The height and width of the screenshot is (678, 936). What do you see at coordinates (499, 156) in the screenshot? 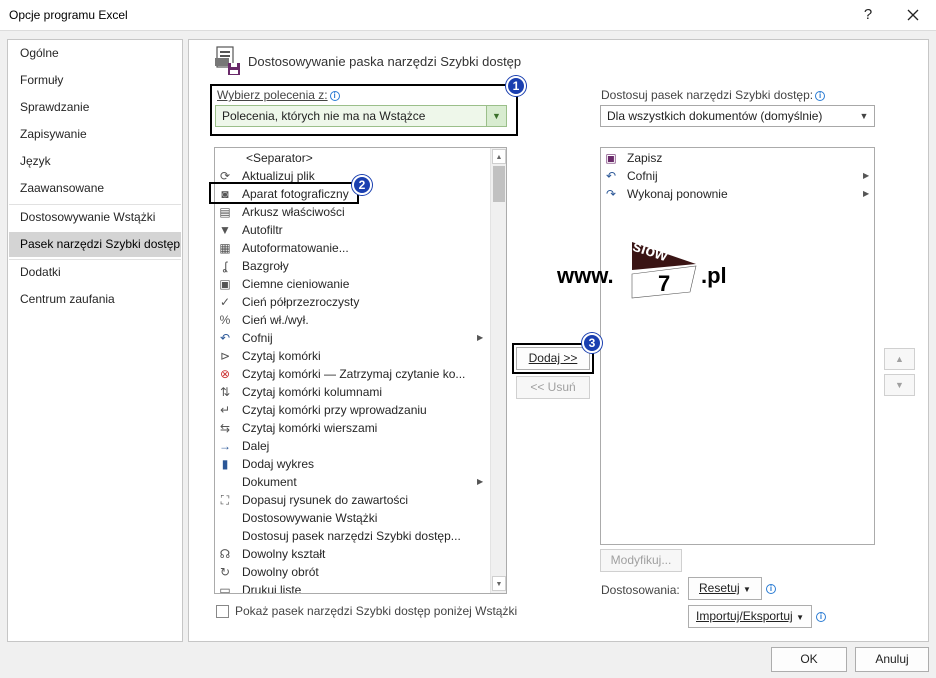
I see `scroll-up-icon: ▲` at bounding box center [499, 156].